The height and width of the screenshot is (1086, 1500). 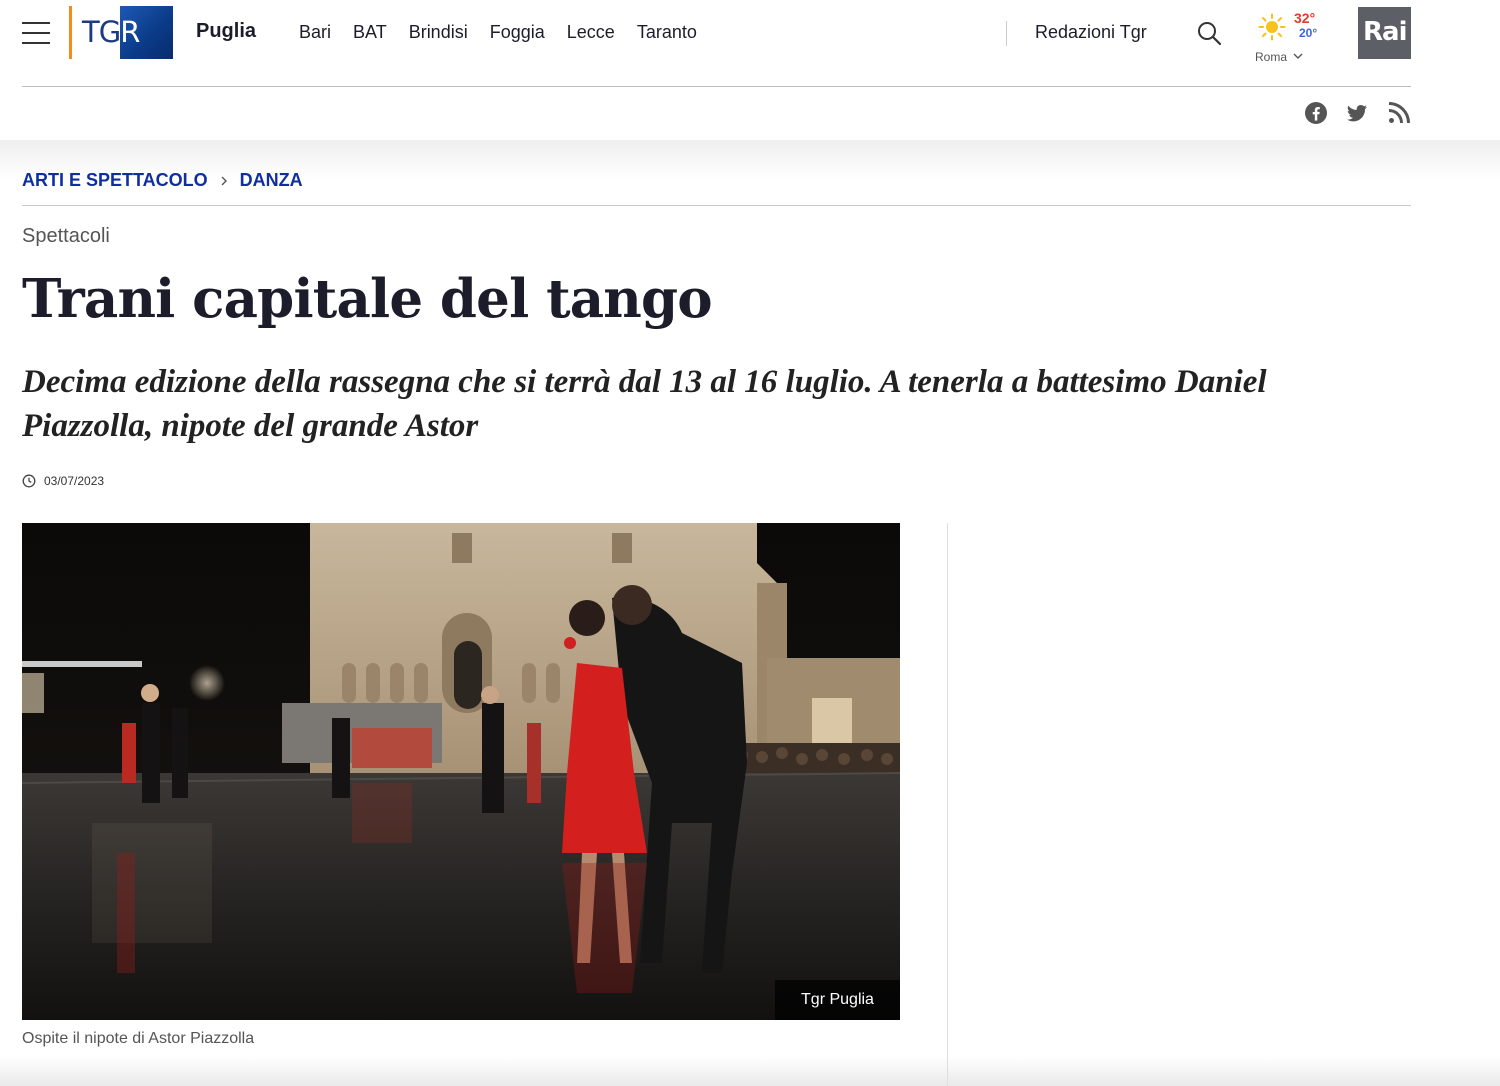 What do you see at coordinates (438, 32) in the screenshot?
I see `city-link-brindisi: Brindisi` at bounding box center [438, 32].